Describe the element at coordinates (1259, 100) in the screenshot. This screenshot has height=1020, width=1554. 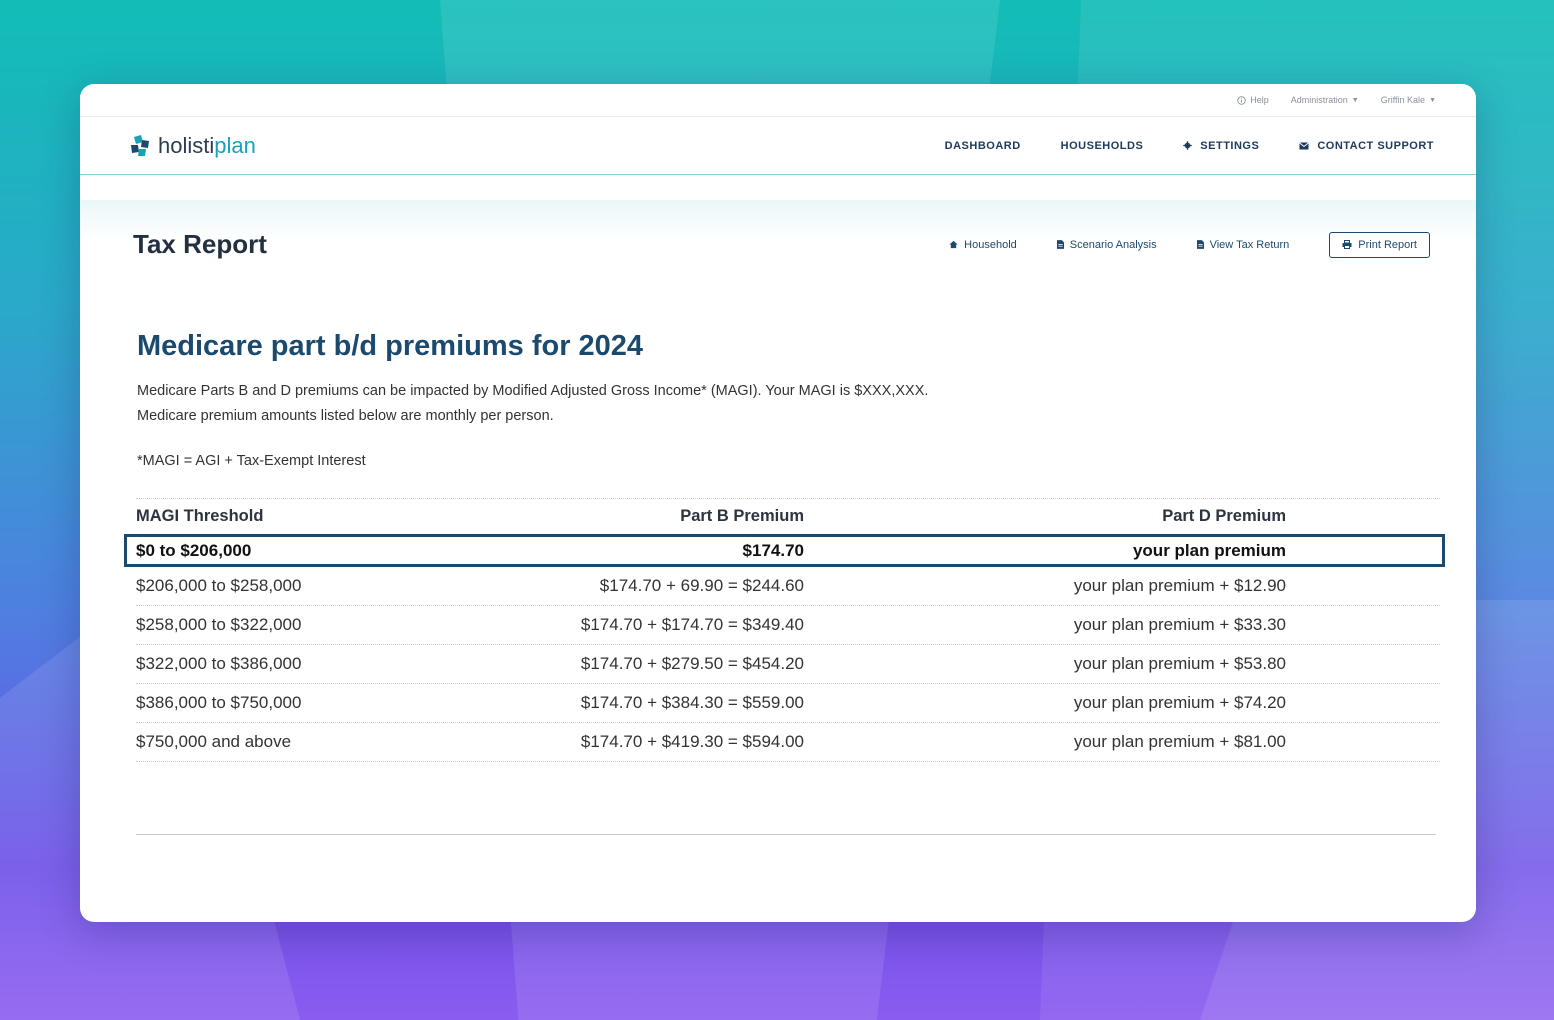
I see `help-label: Help` at that location.